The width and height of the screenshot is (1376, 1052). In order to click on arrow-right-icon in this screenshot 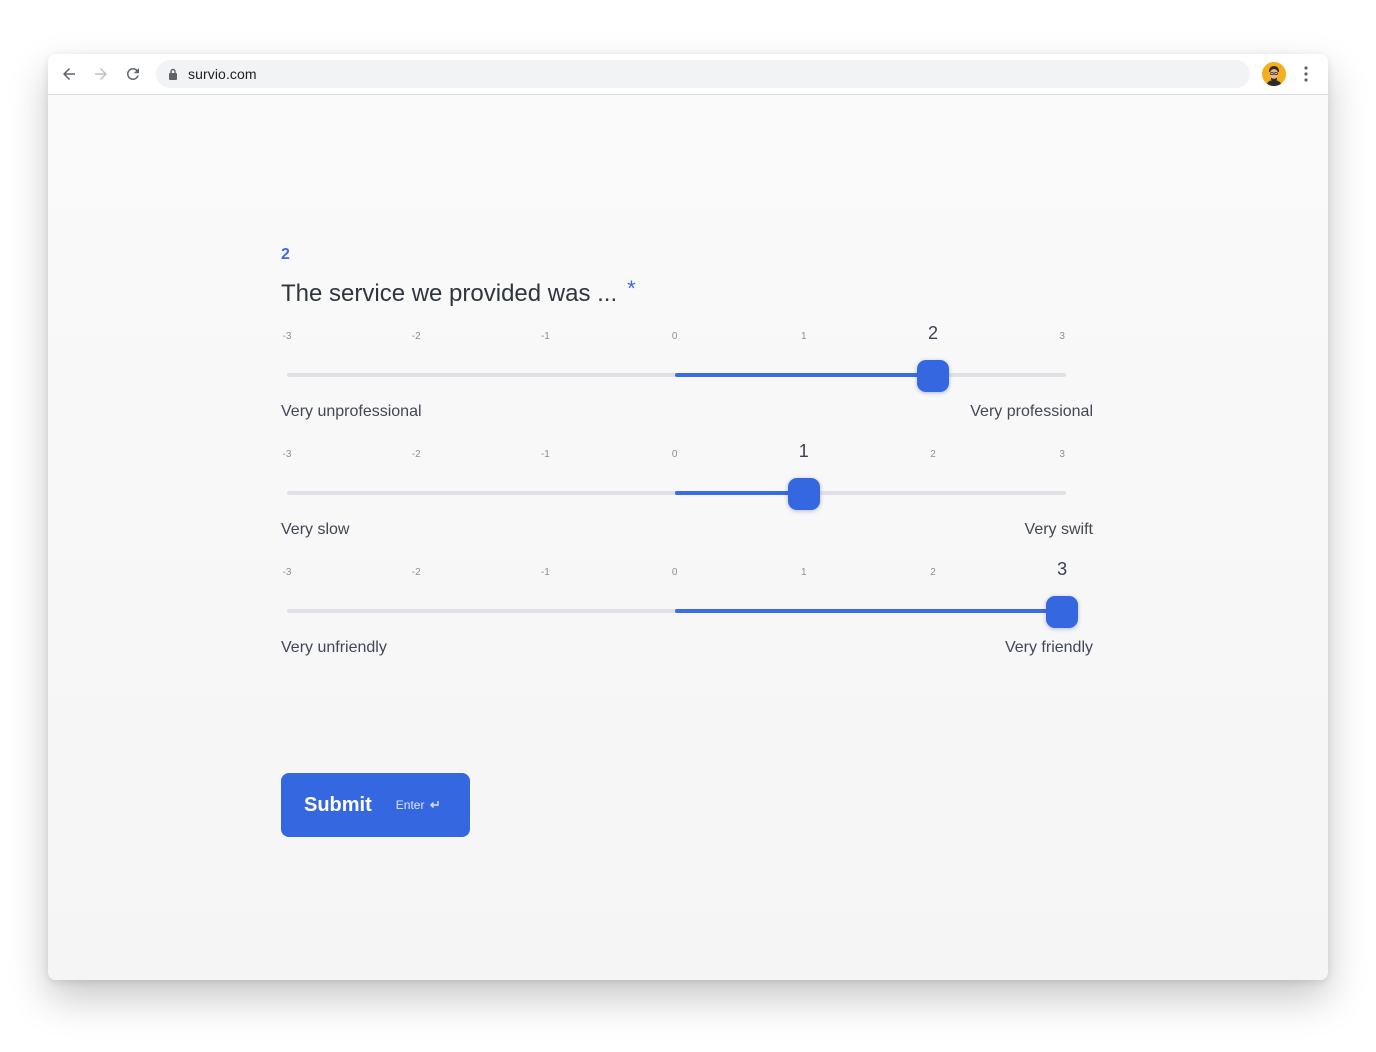, I will do `click(101, 74)`.